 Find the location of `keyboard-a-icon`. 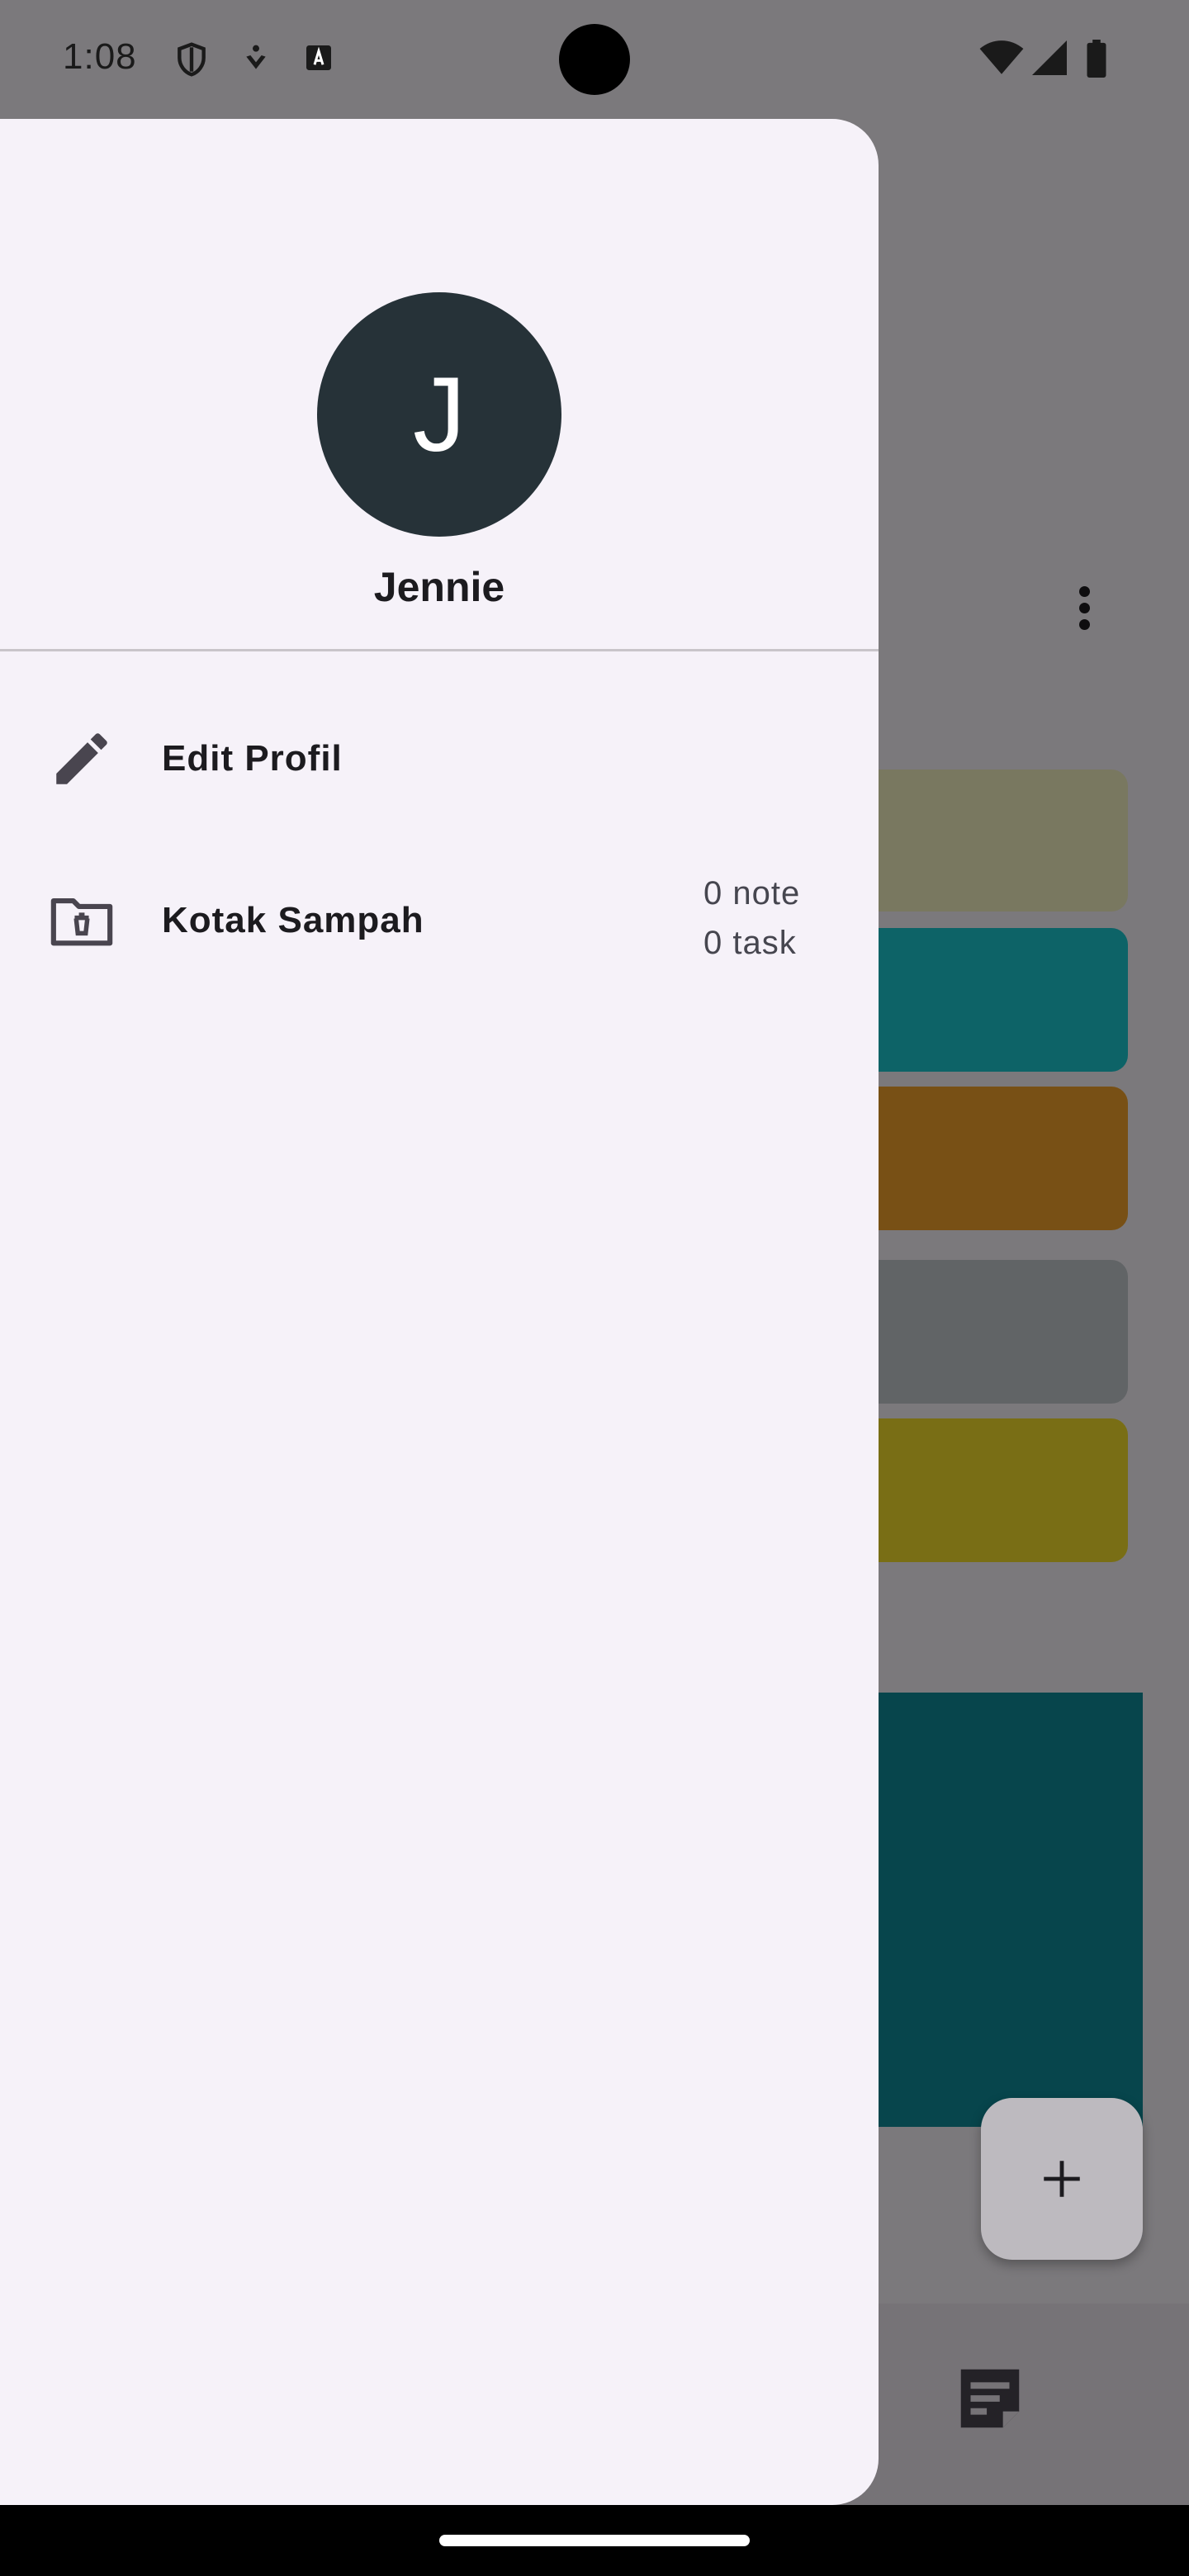

keyboard-a-icon is located at coordinates (318, 57).